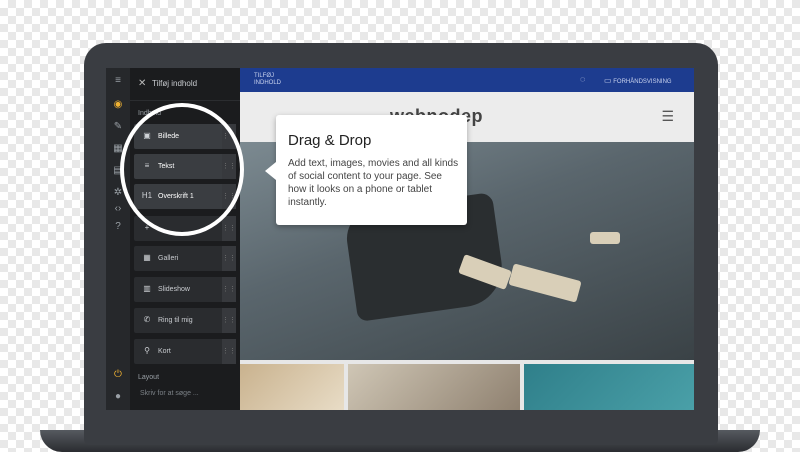 This screenshot has height=452, width=800. What do you see at coordinates (118, 105) in the screenshot?
I see `globe-icon: ◉` at bounding box center [118, 105].